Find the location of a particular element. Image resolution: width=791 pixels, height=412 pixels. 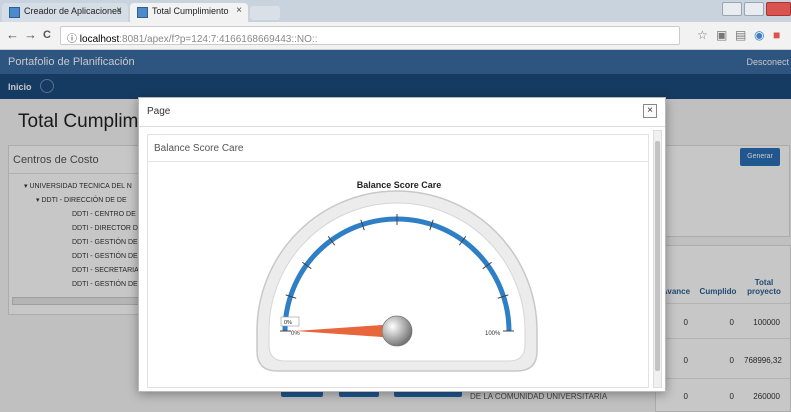

scrollbar-thumb is located at coordinates (657, 256).